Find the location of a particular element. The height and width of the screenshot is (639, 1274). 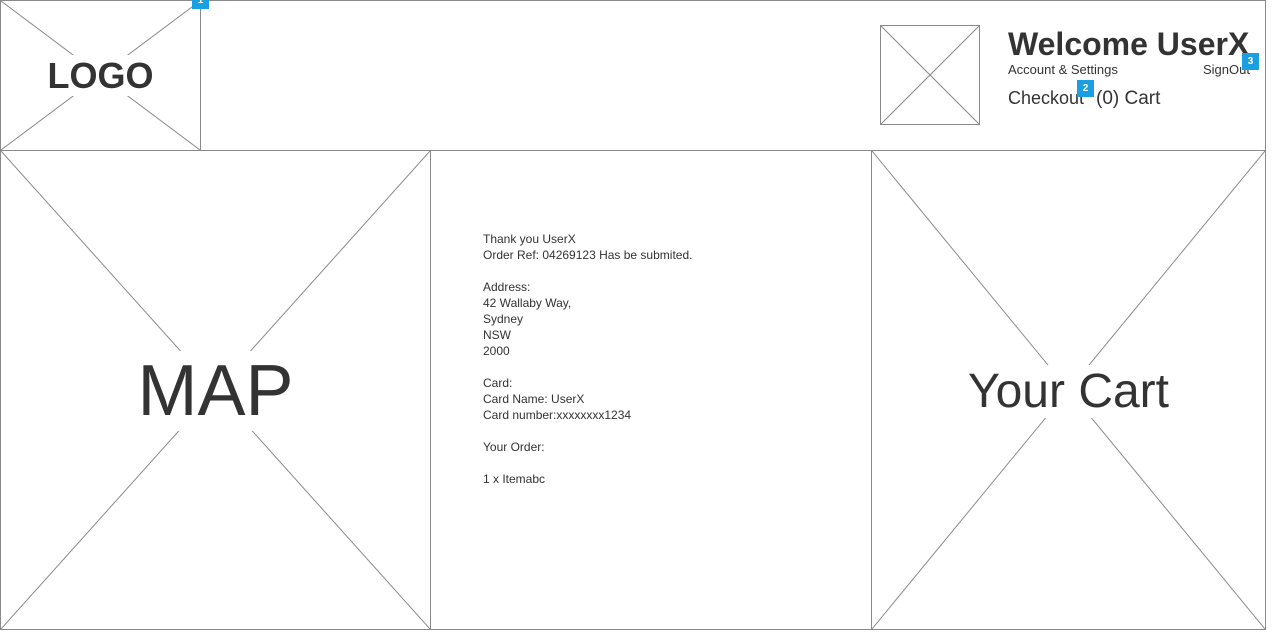

order-summary-line: NSW is located at coordinates (497, 335).